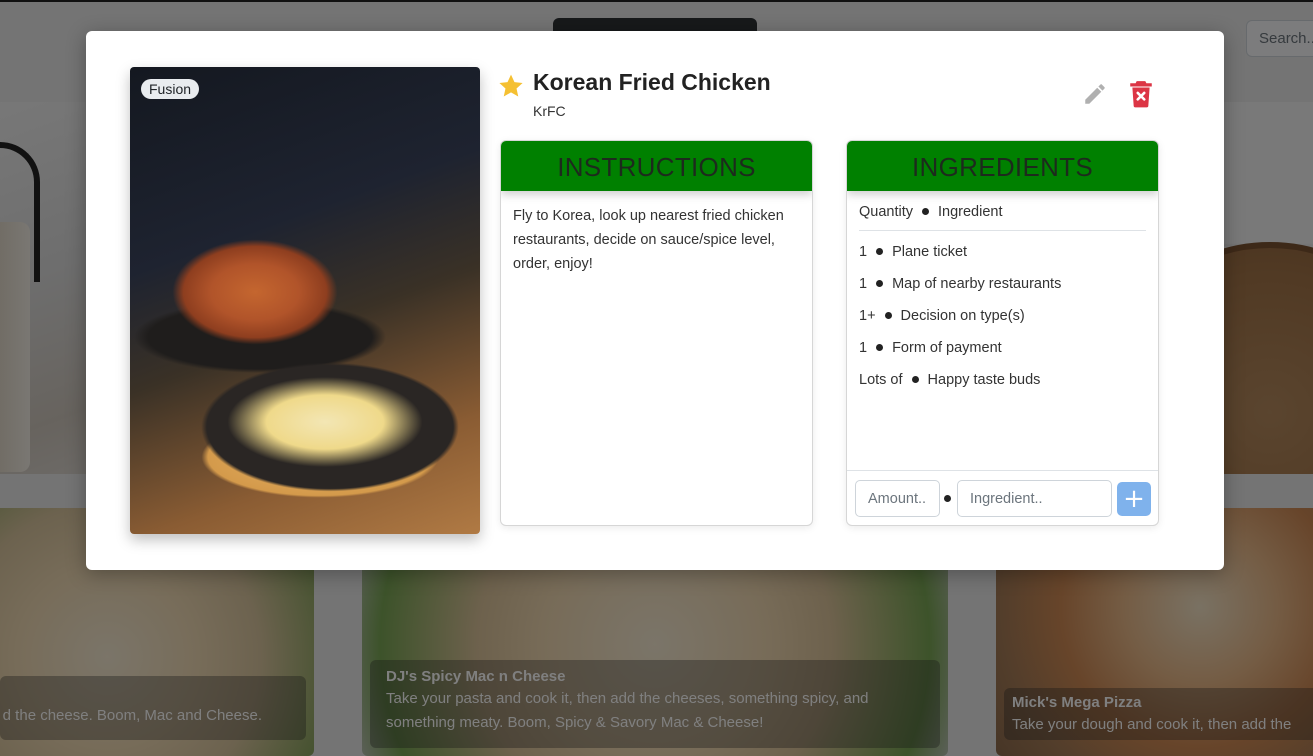 The image size is (1313, 756). I want to click on trash-icon, so click(1141, 96).